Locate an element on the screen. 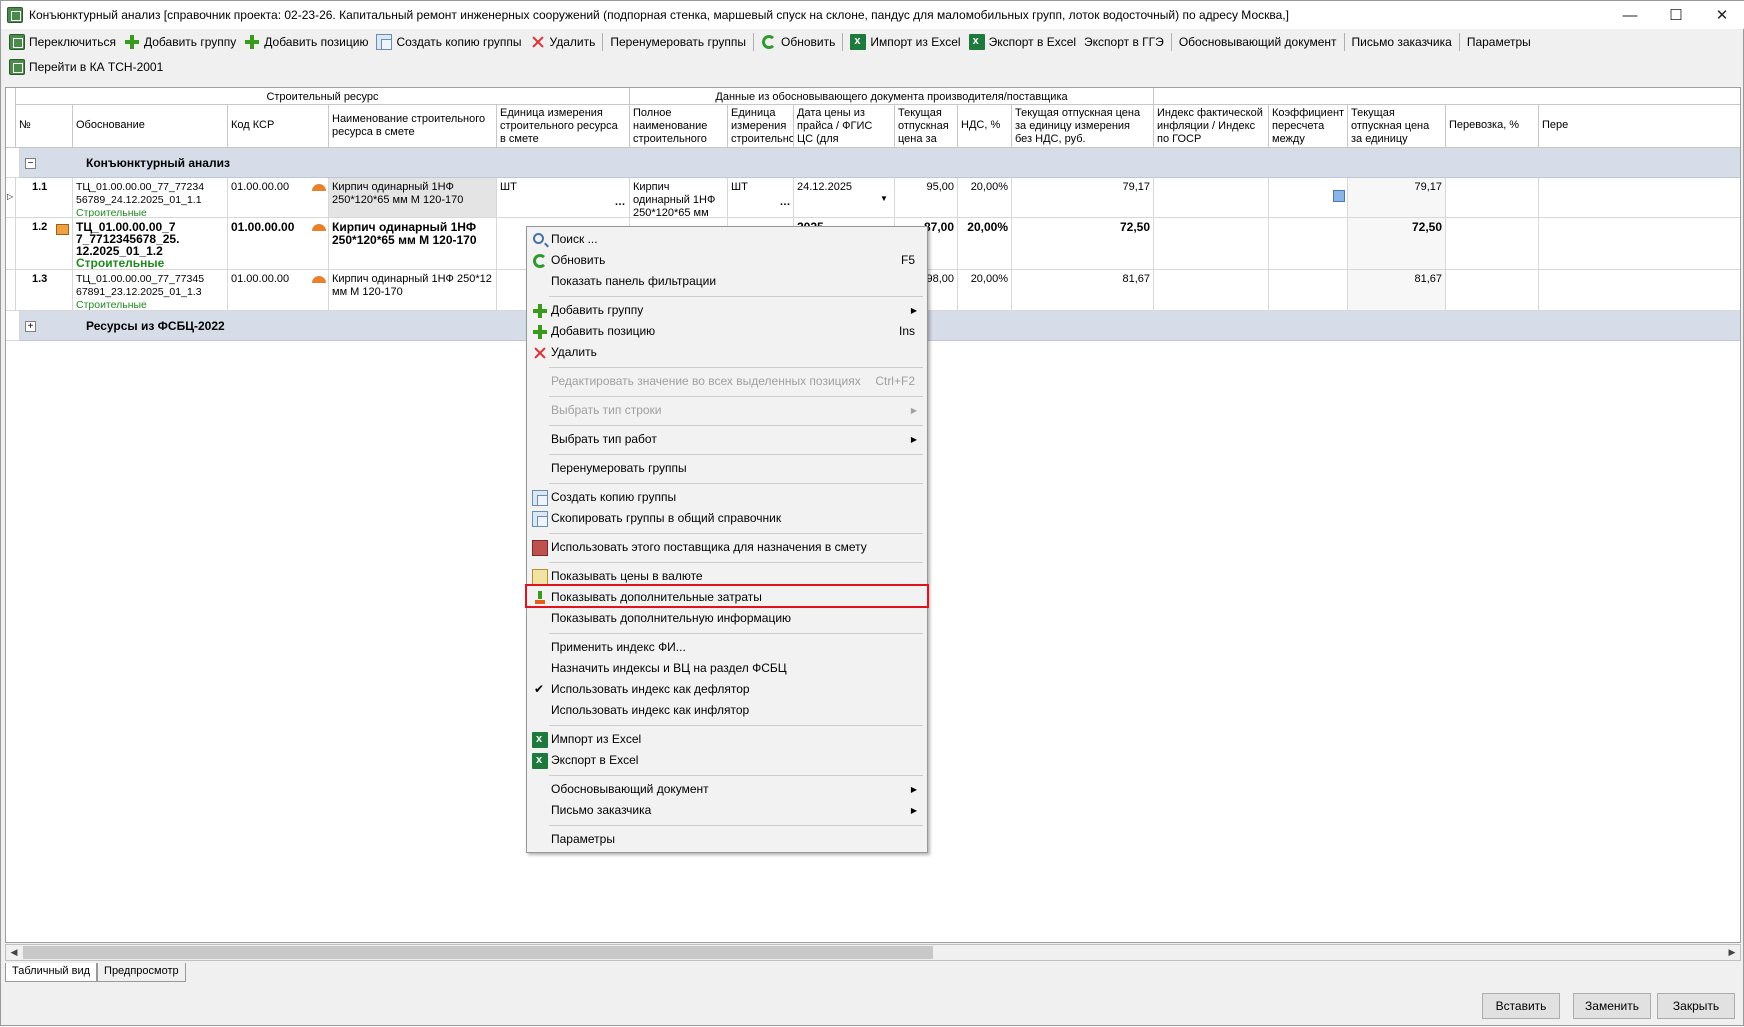 Image resolution: width=1744 pixels, height=1027 pixels. menu-item-deflator: ✔ Использовать индекс как дефлятор is located at coordinates (727, 689).